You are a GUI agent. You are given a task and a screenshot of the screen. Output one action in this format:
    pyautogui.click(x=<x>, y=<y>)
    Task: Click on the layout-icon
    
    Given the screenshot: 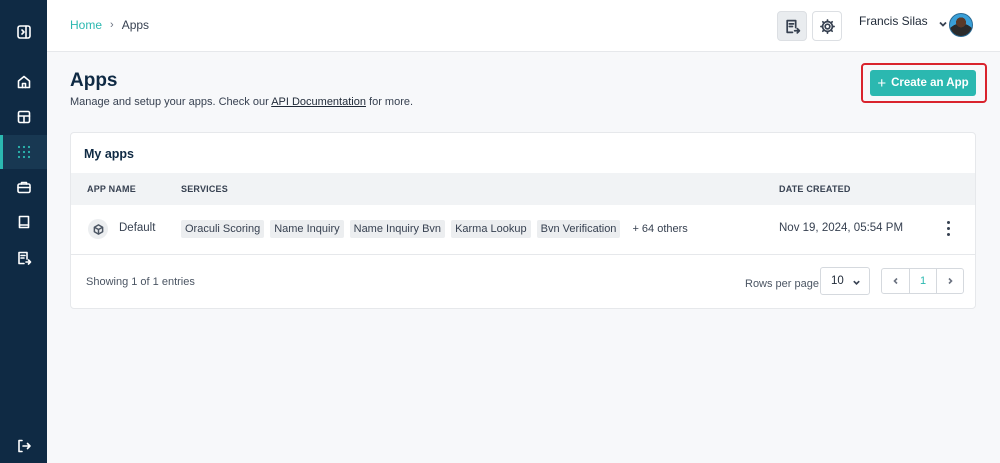 What is the action you would take?
    pyautogui.click(x=23, y=117)
    